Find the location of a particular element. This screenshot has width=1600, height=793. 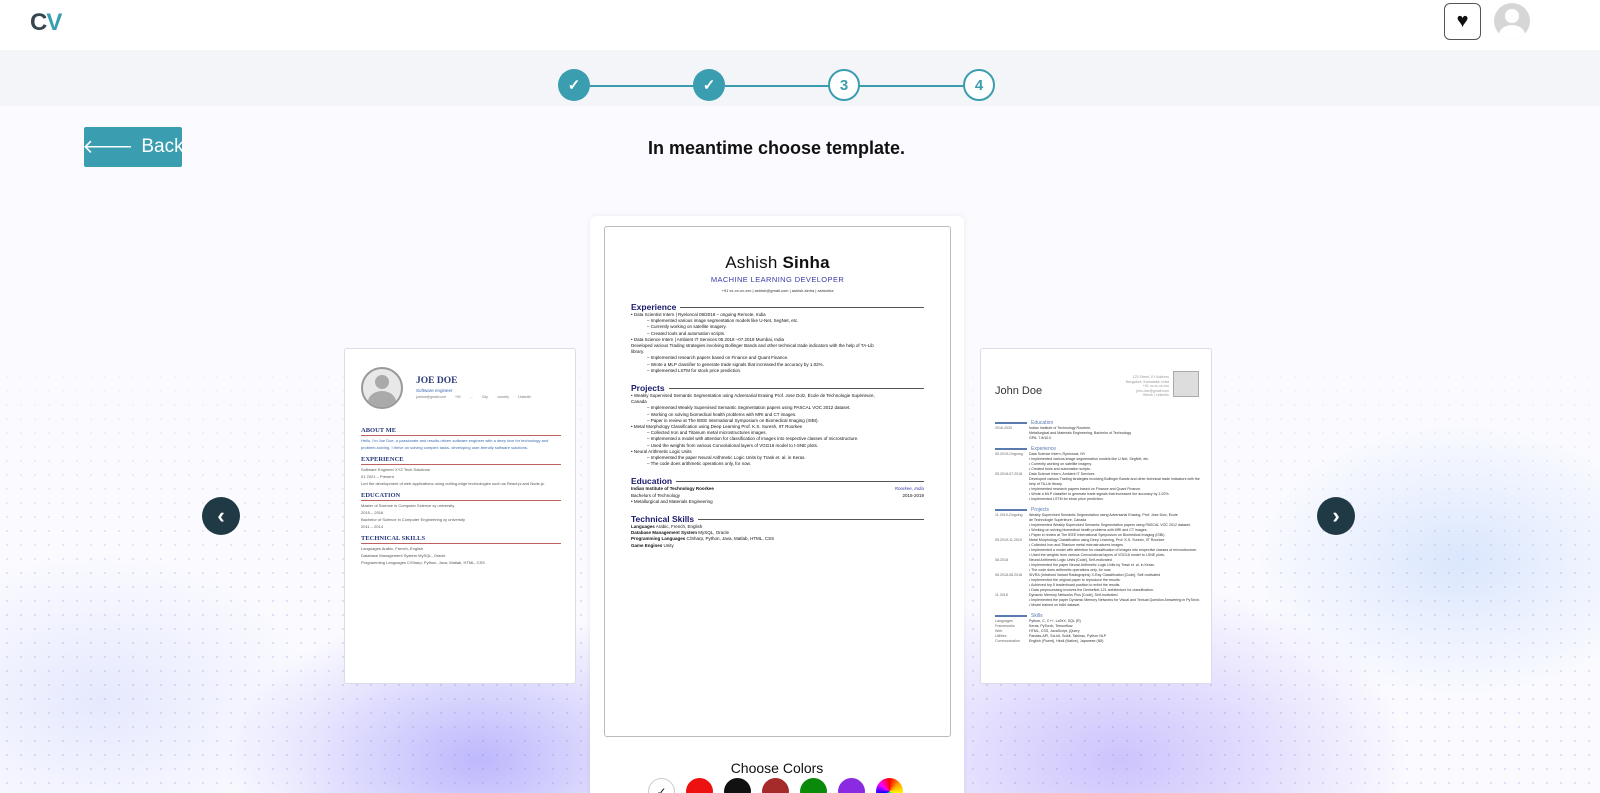

stepper-band is located at coordinates (800, 78).